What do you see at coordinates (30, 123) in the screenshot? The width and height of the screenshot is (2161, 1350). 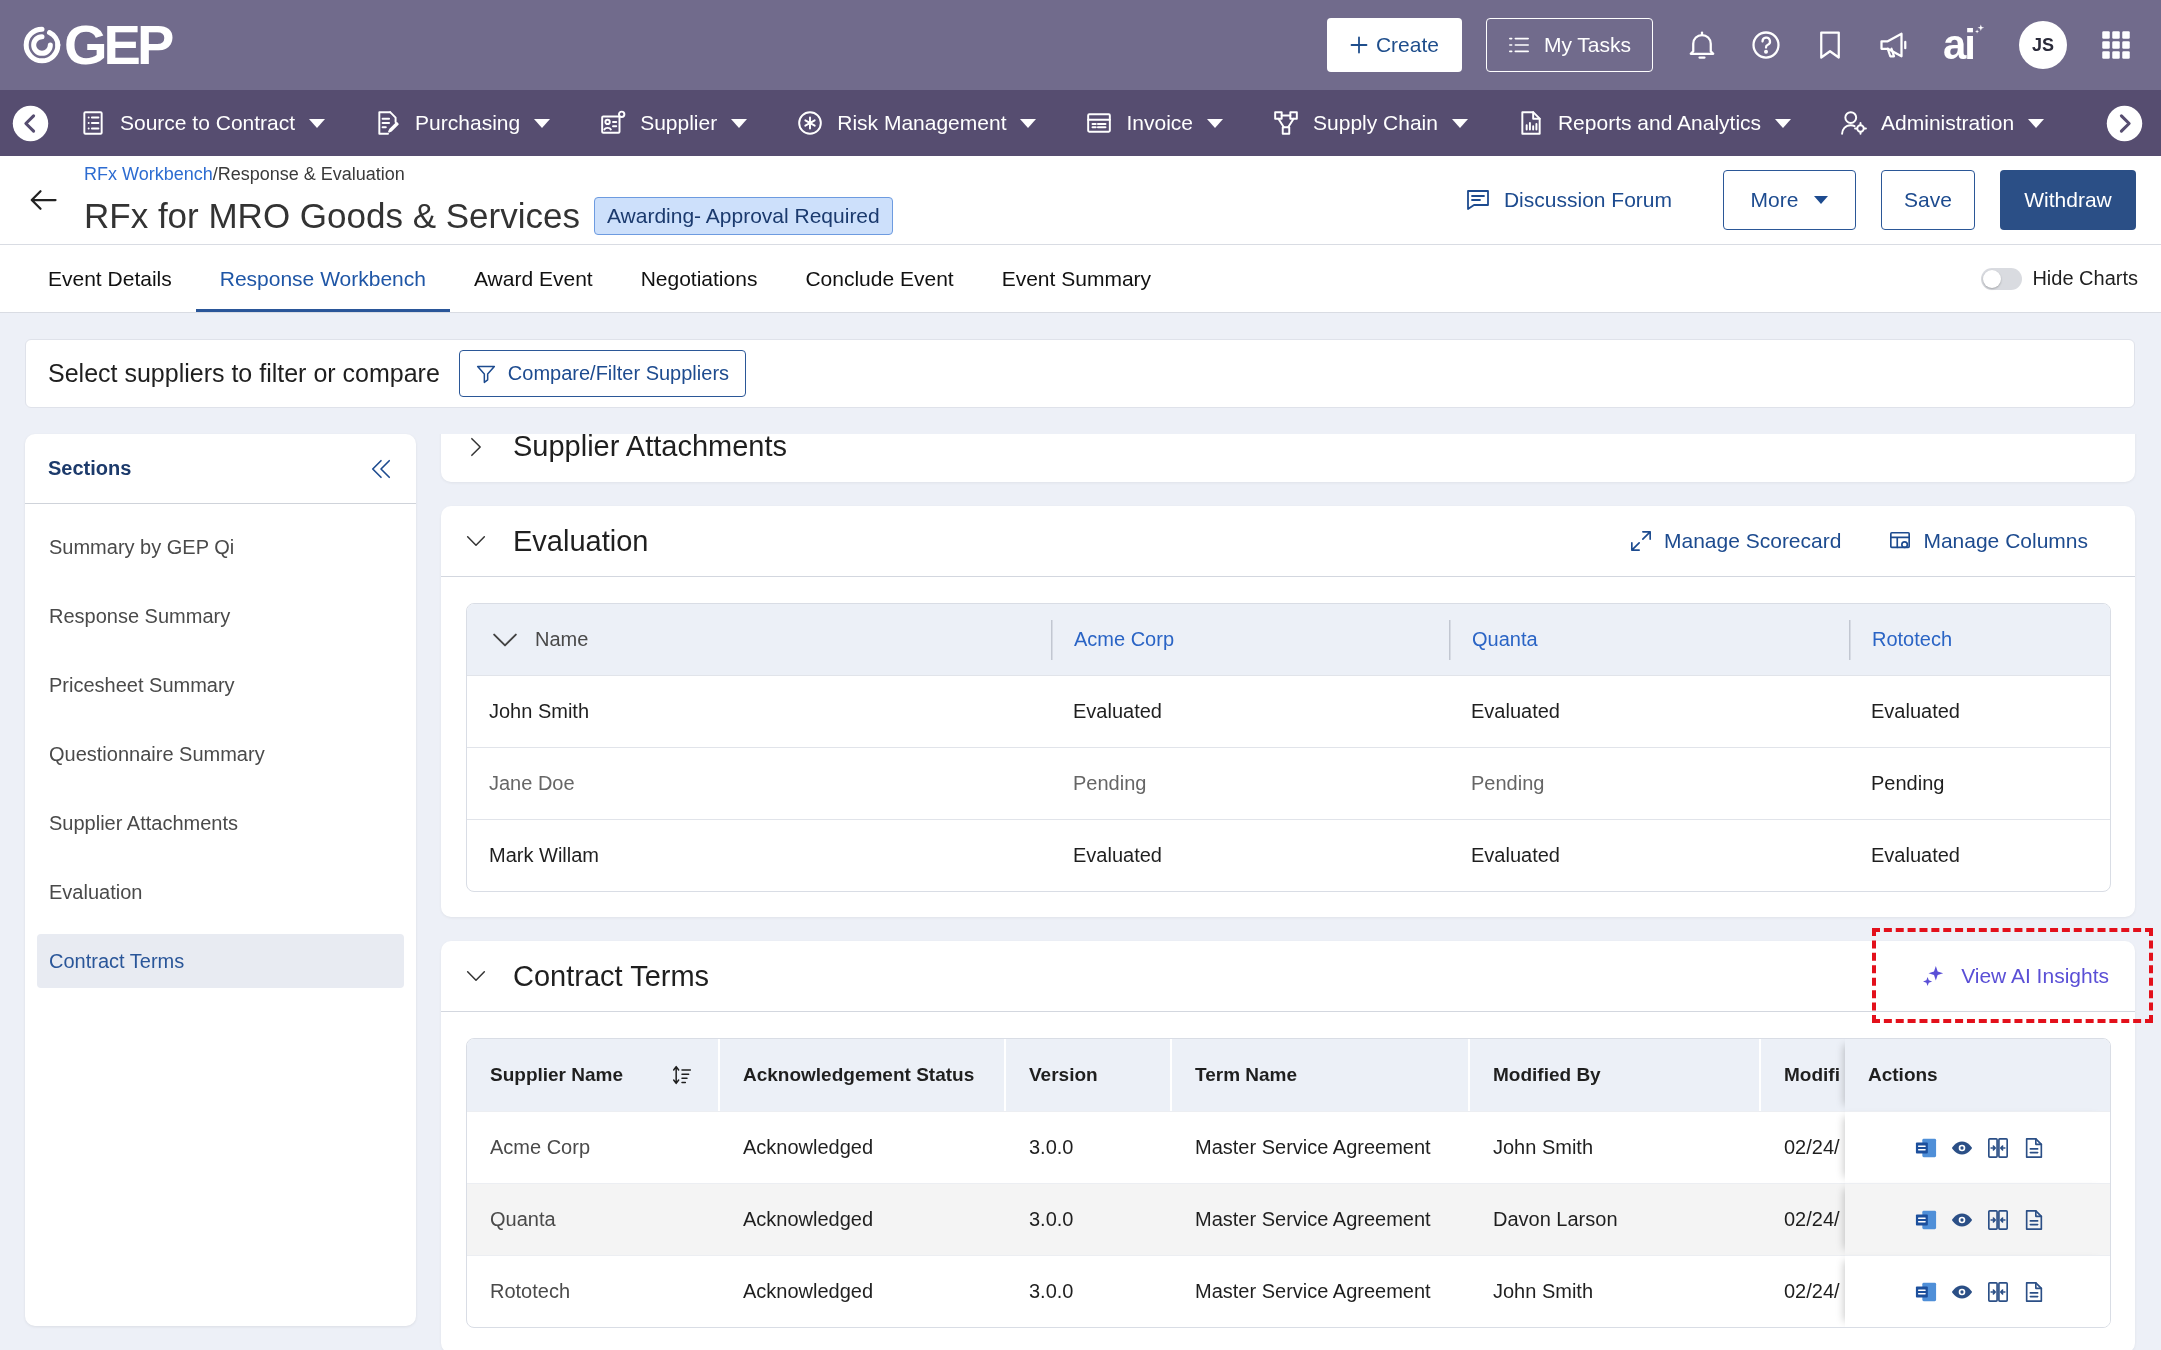 I see `scroll-left-icon` at bounding box center [30, 123].